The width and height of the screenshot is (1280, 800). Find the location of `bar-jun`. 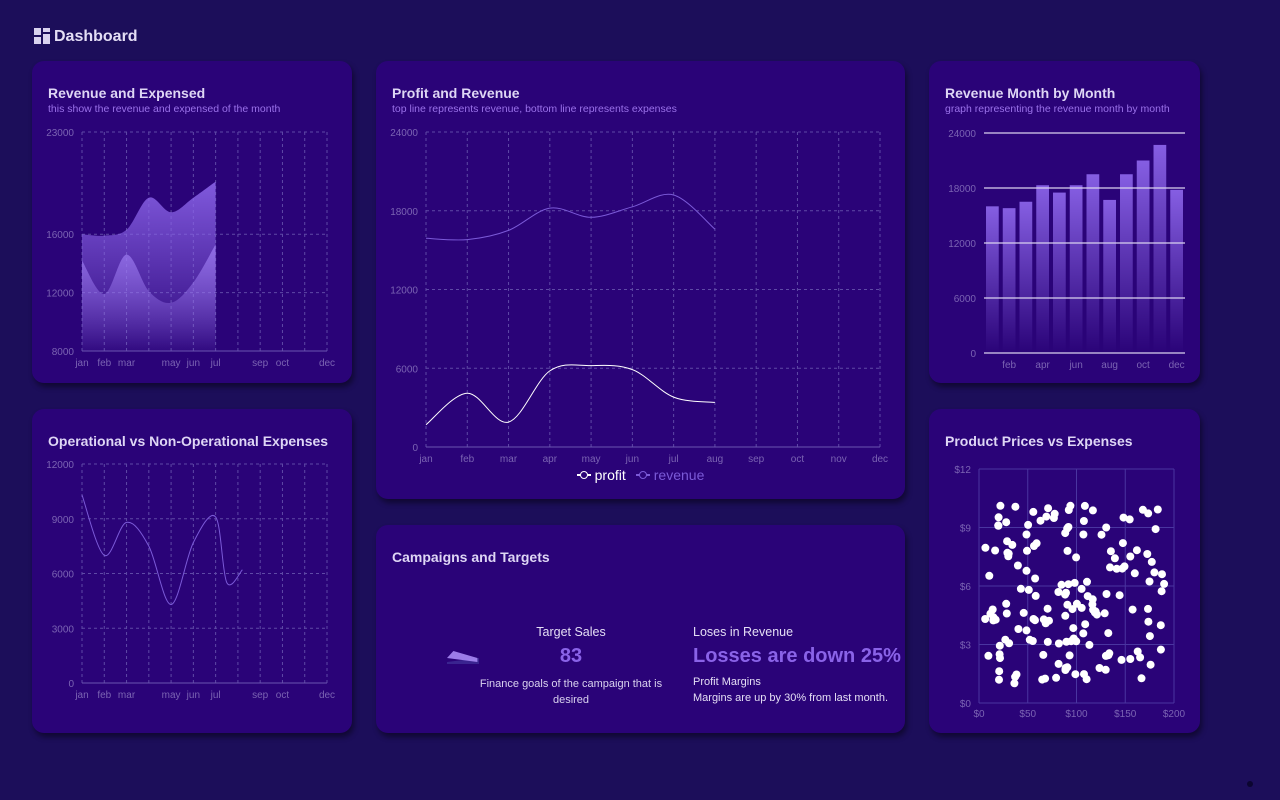

bar-jun is located at coordinates (1076, 269).